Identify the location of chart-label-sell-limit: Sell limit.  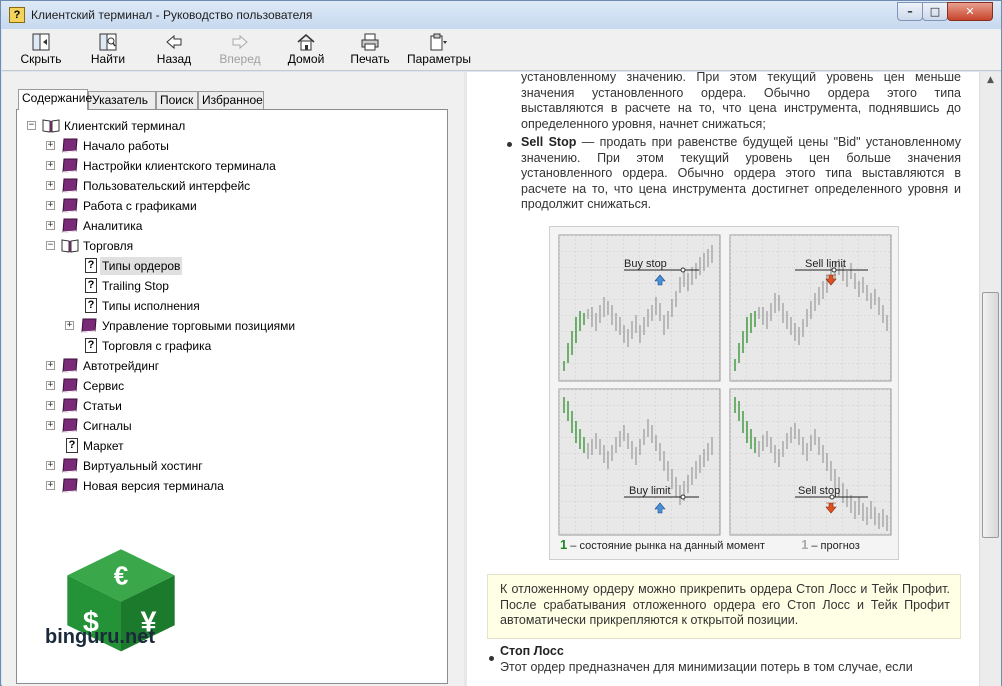
(825, 264).